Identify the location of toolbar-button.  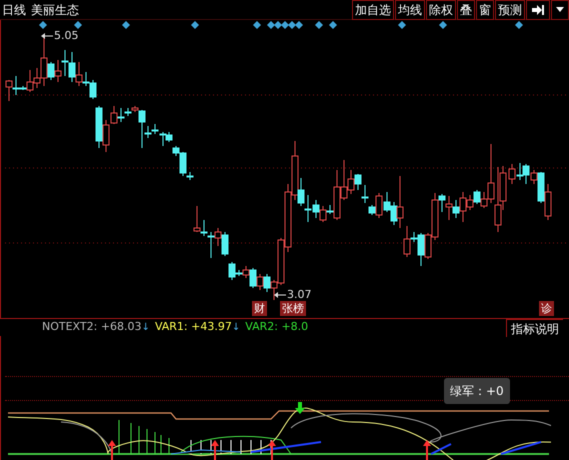
(538, 10).